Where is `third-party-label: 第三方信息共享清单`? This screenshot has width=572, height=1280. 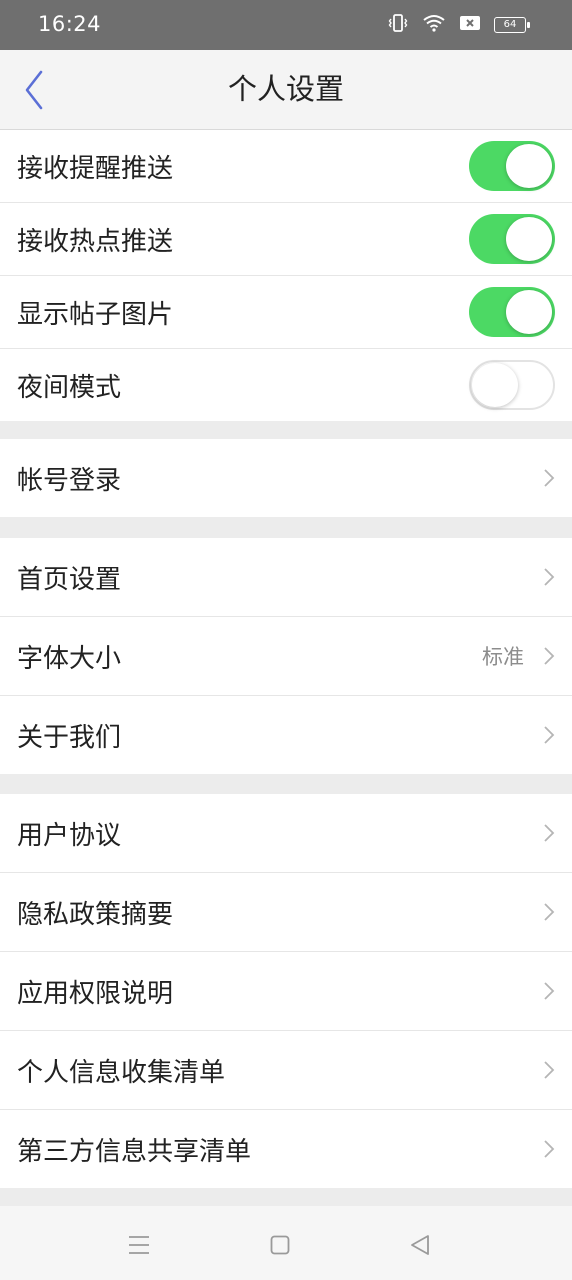
third-party-label: 第三方信息共享清单 is located at coordinates (134, 1151).